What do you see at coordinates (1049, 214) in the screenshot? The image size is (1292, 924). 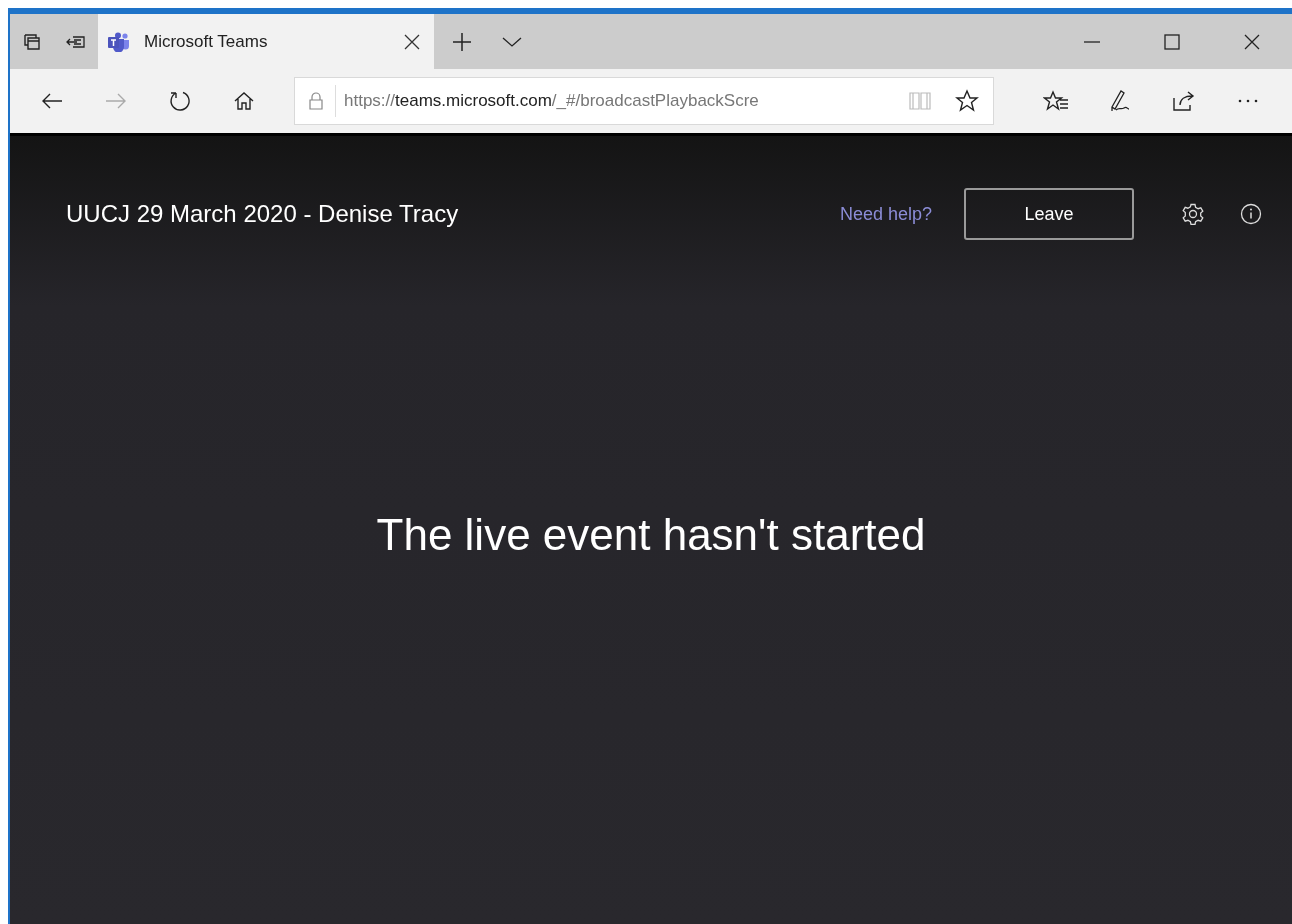 I see `leave-button: Leave` at bounding box center [1049, 214].